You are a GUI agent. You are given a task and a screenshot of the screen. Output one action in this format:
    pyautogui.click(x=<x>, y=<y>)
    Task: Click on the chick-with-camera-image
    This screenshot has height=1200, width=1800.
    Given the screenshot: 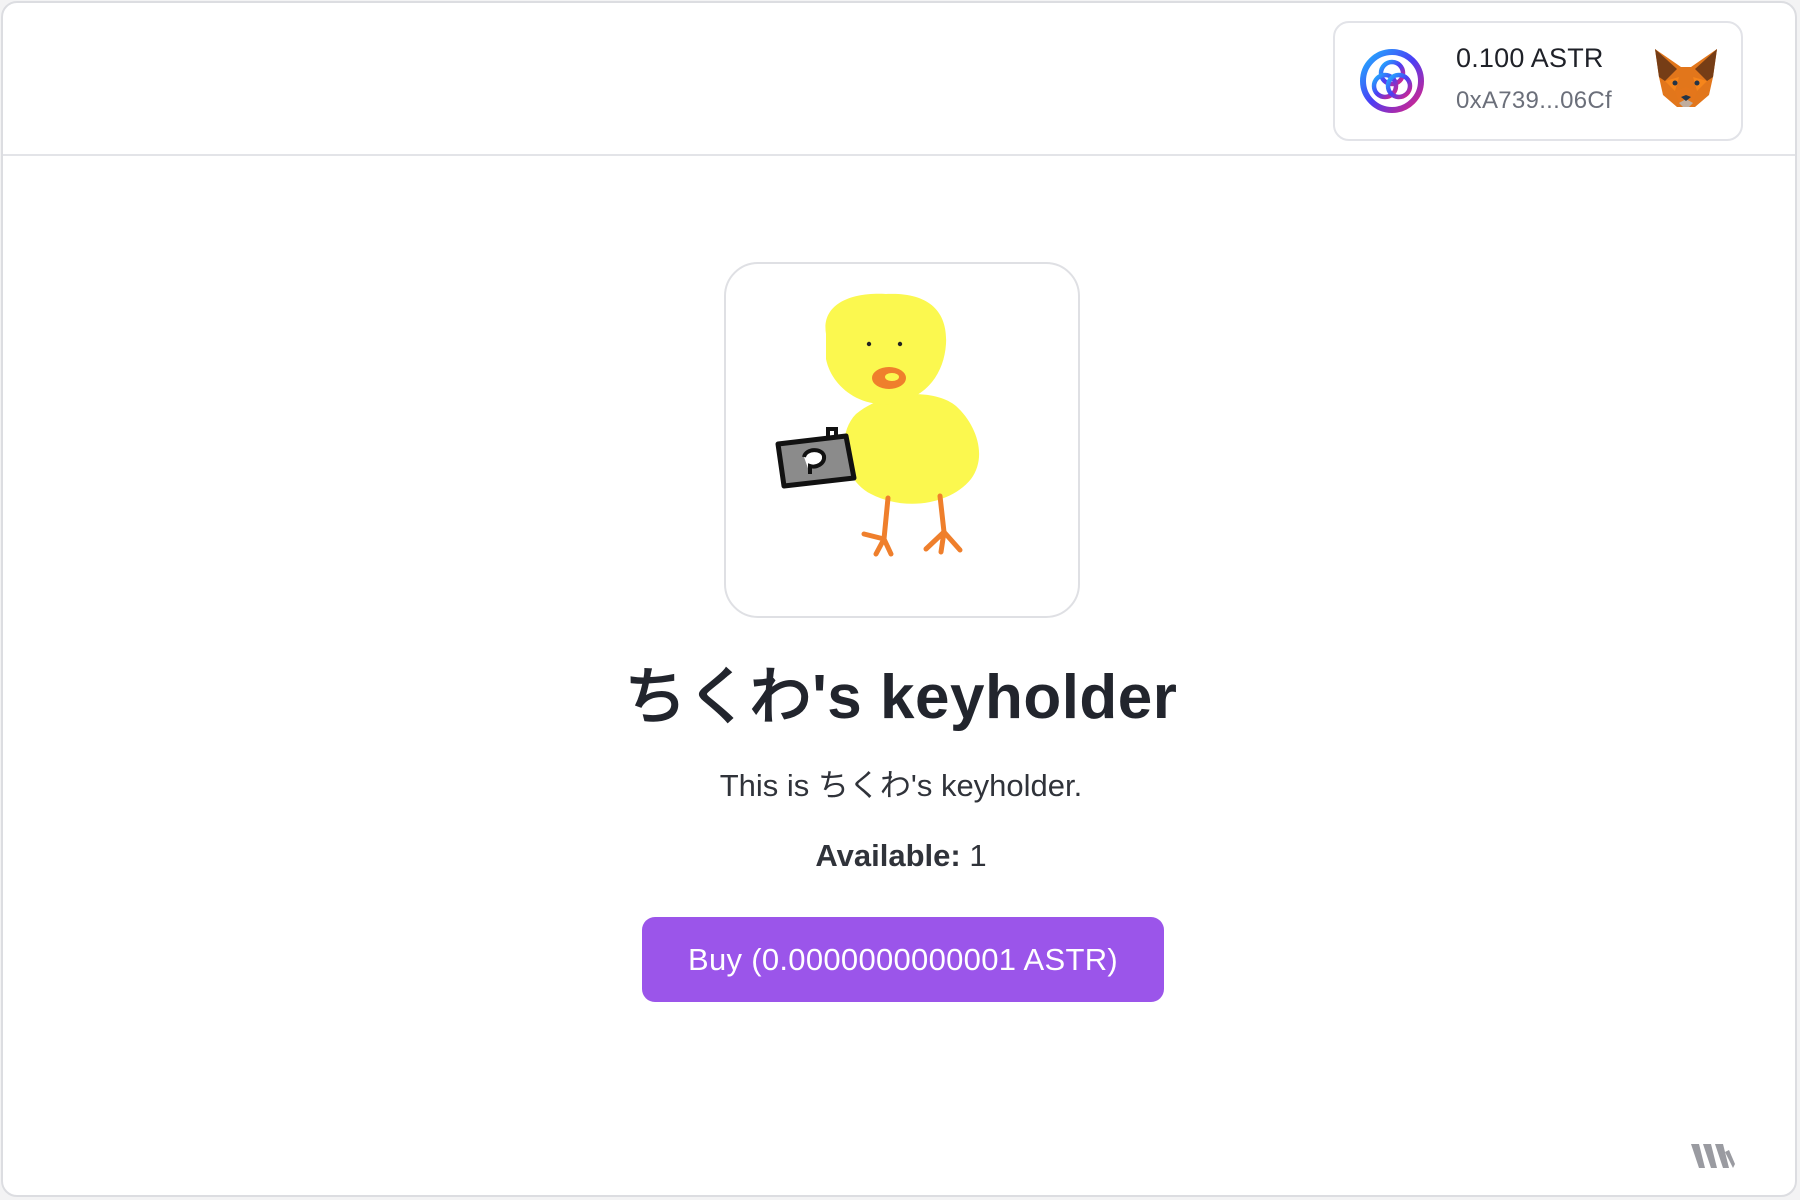 What is the action you would take?
    pyautogui.click(x=877, y=425)
    